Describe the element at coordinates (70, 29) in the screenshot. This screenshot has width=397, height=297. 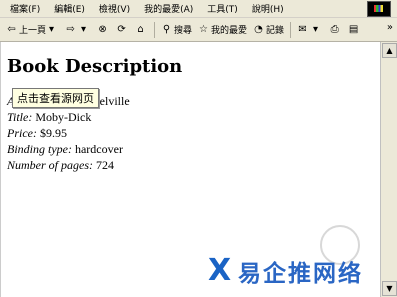
I see `forward-arrow-icon: ⇨` at that location.